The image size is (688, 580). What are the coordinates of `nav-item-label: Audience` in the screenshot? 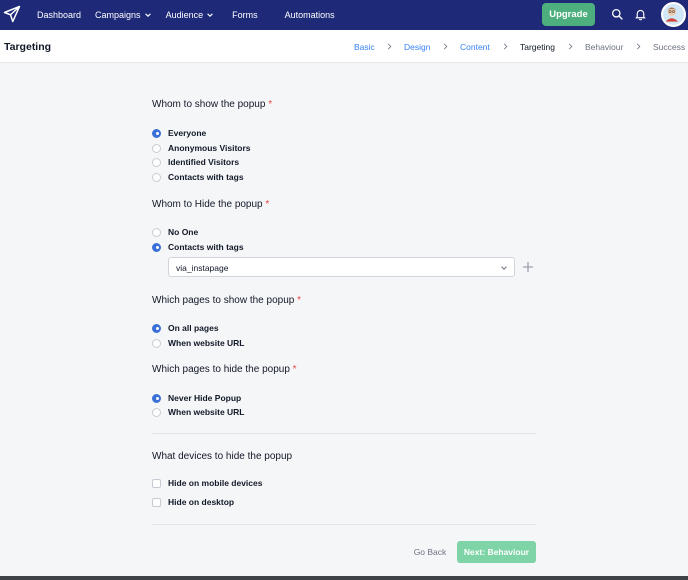 It's located at (184, 15).